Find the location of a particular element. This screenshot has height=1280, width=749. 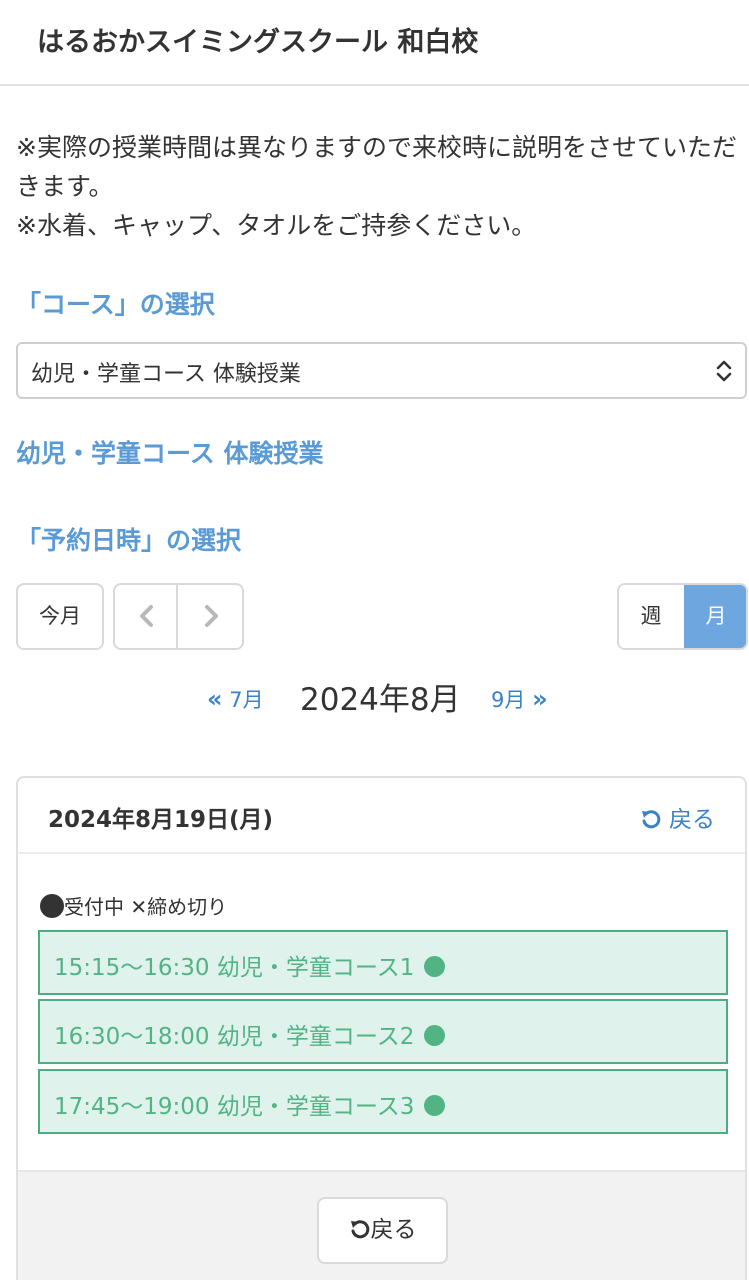

this-month-label: 今月 is located at coordinates (60, 616).